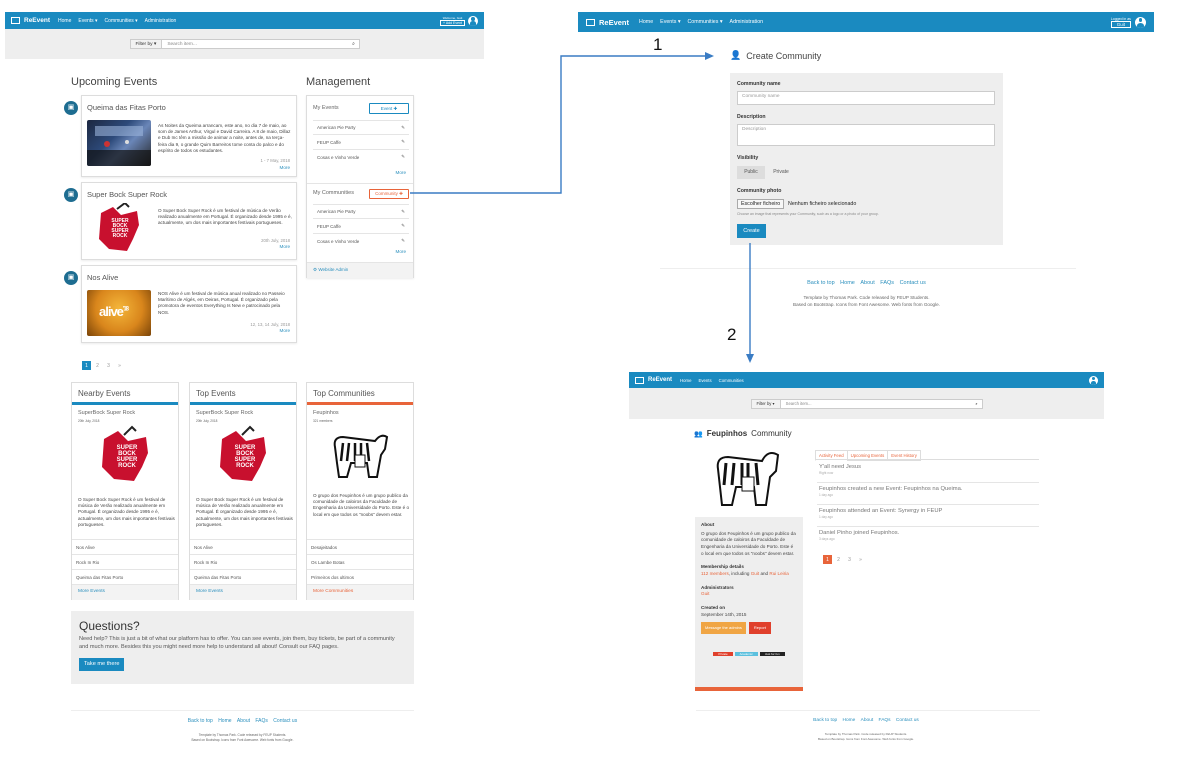  Describe the element at coordinates (658, 44) in the screenshot. I see `step-label-1: 1` at that location.